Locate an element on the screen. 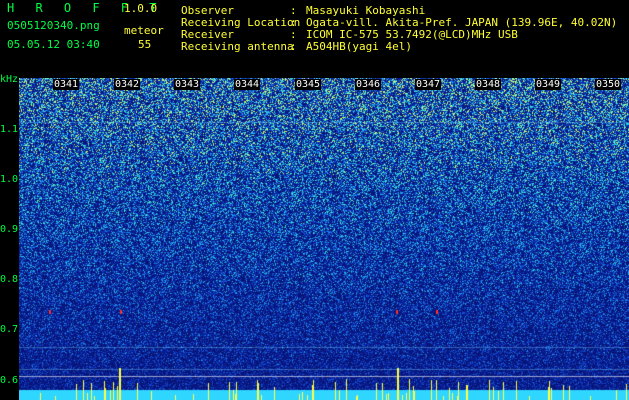 Image resolution: width=629 pixels, height=400 pixels. datetime: 05.05.12 03:40 is located at coordinates (53, 44).